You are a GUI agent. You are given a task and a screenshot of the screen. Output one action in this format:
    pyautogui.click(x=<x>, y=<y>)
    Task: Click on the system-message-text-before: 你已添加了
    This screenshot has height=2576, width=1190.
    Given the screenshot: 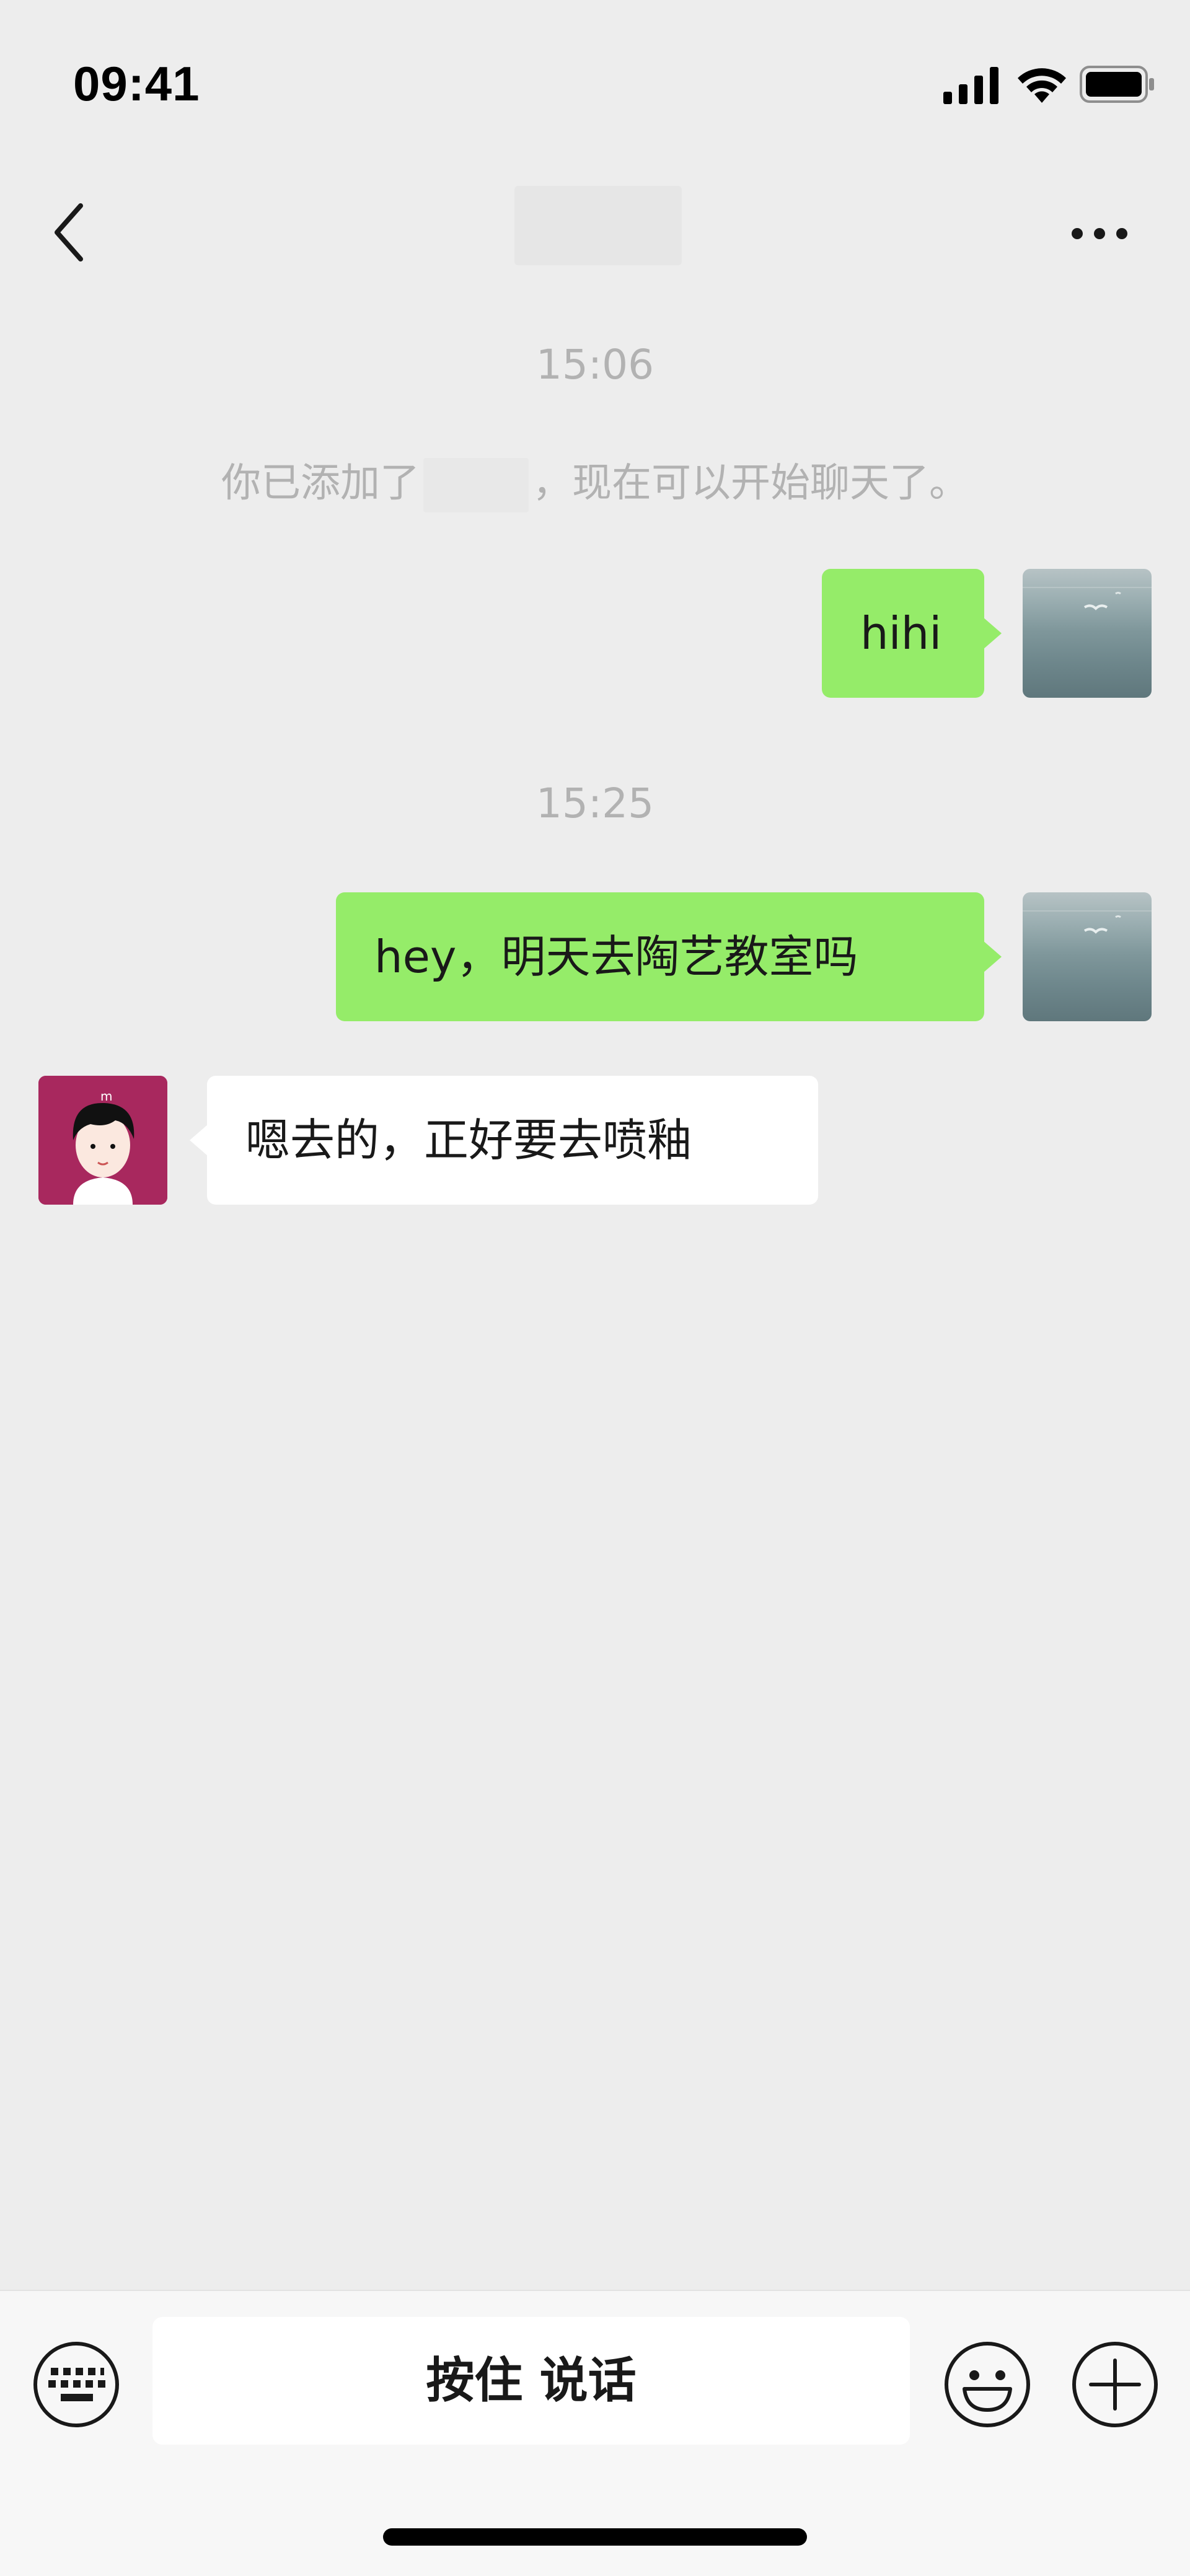 What is the action you would take?
    pyautogui.click(x=320, y=483)
    